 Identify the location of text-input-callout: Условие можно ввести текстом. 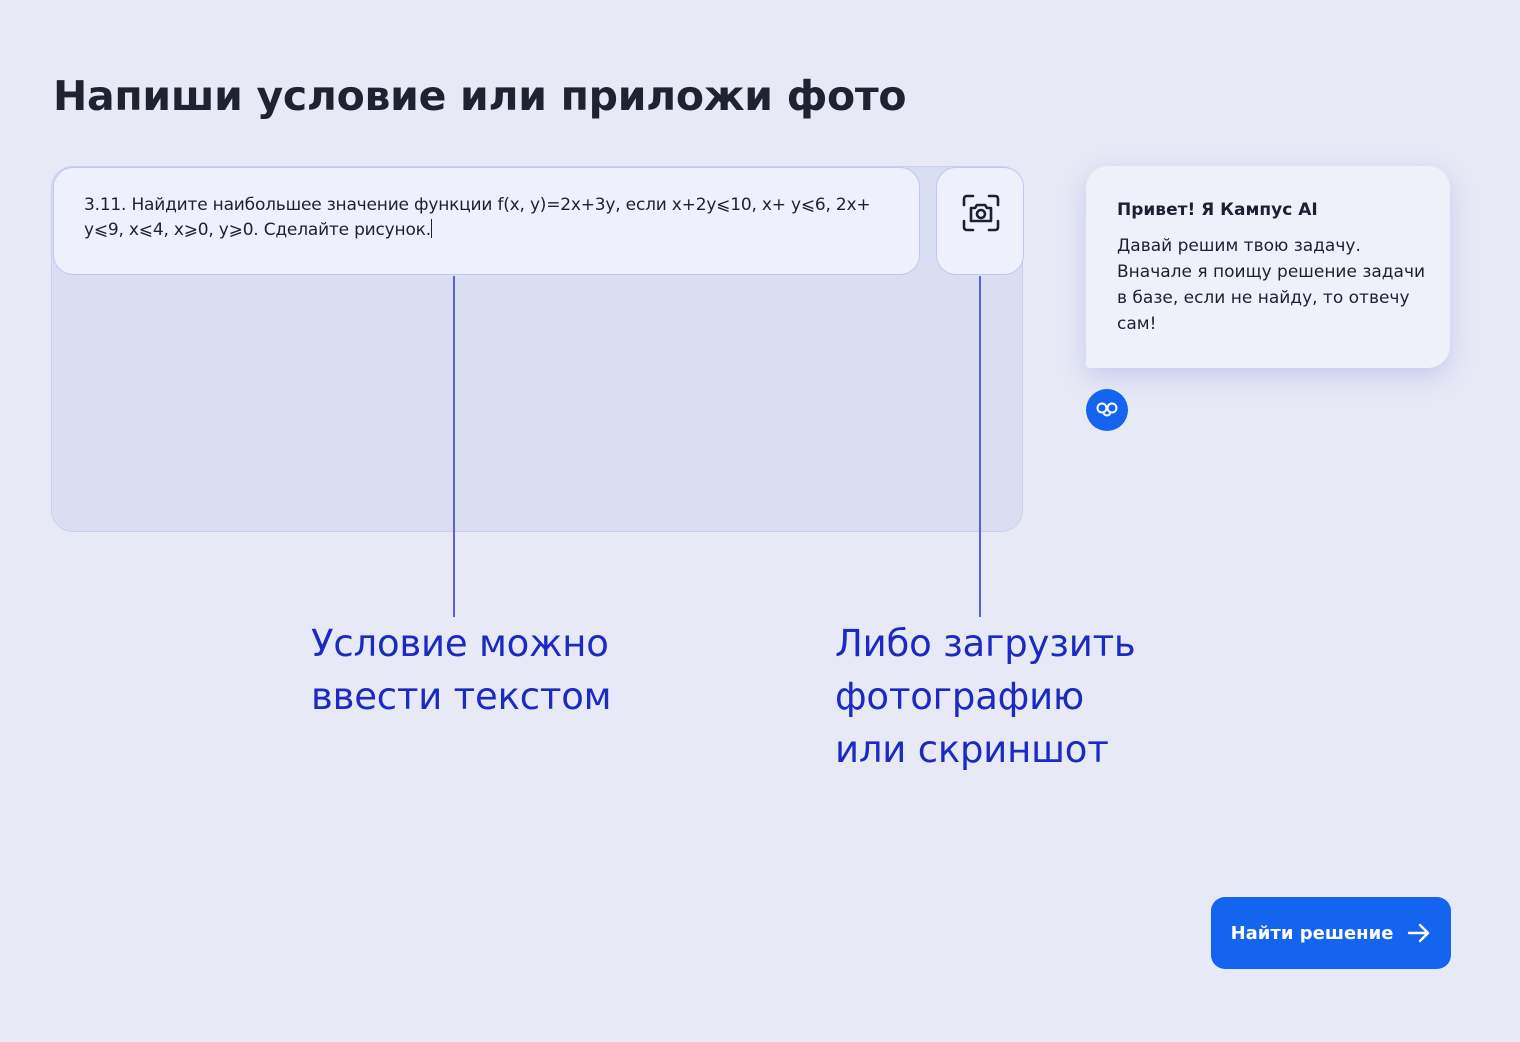
(461, 670).